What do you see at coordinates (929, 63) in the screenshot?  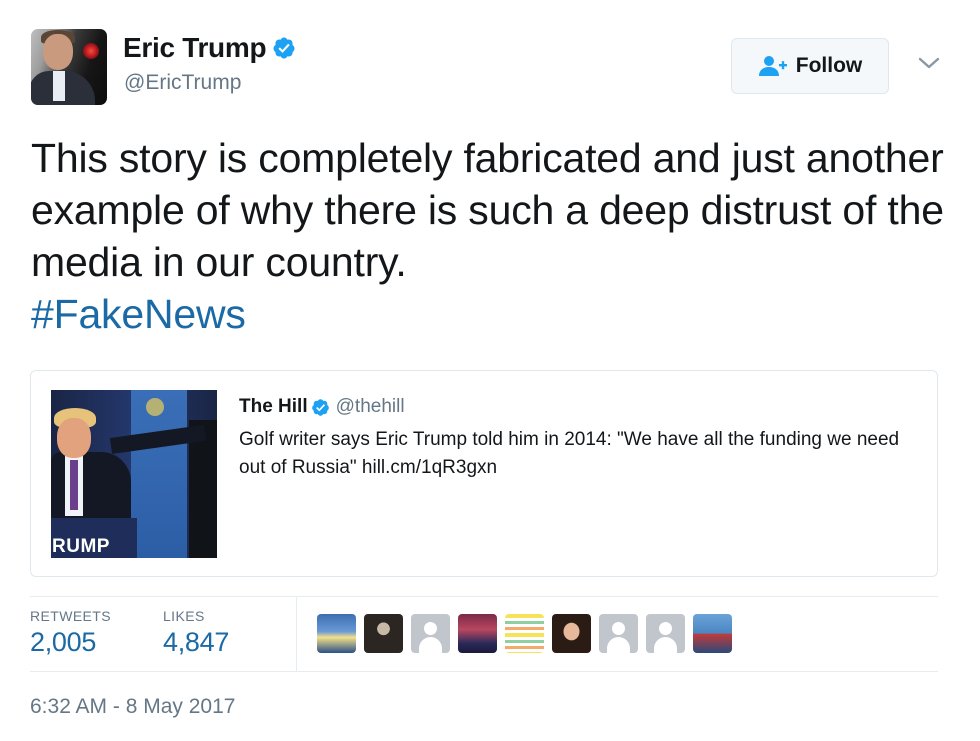 I see `chevron-down-icon` at bounding box center [929, 63].